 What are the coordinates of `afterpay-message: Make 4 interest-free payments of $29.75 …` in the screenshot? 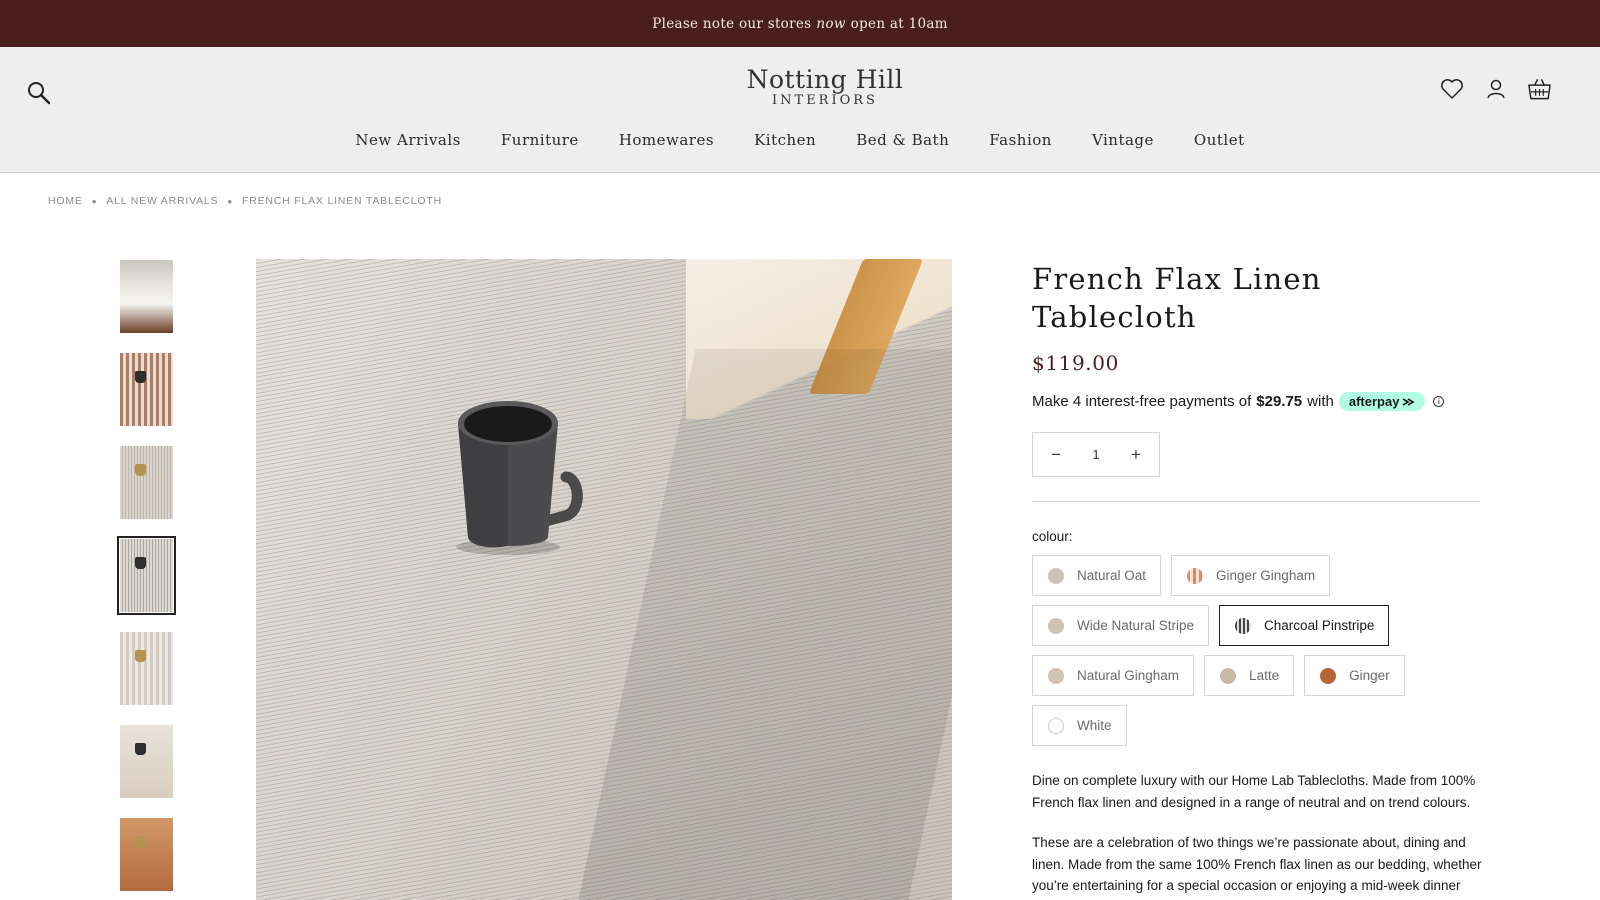 It's located at (1257, 401).